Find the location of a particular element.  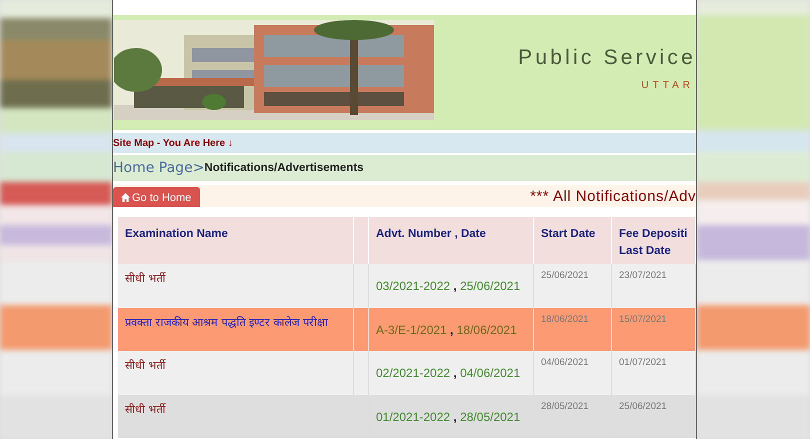

table-cell: 15/07/2021 is located at coordinates (654, 329).